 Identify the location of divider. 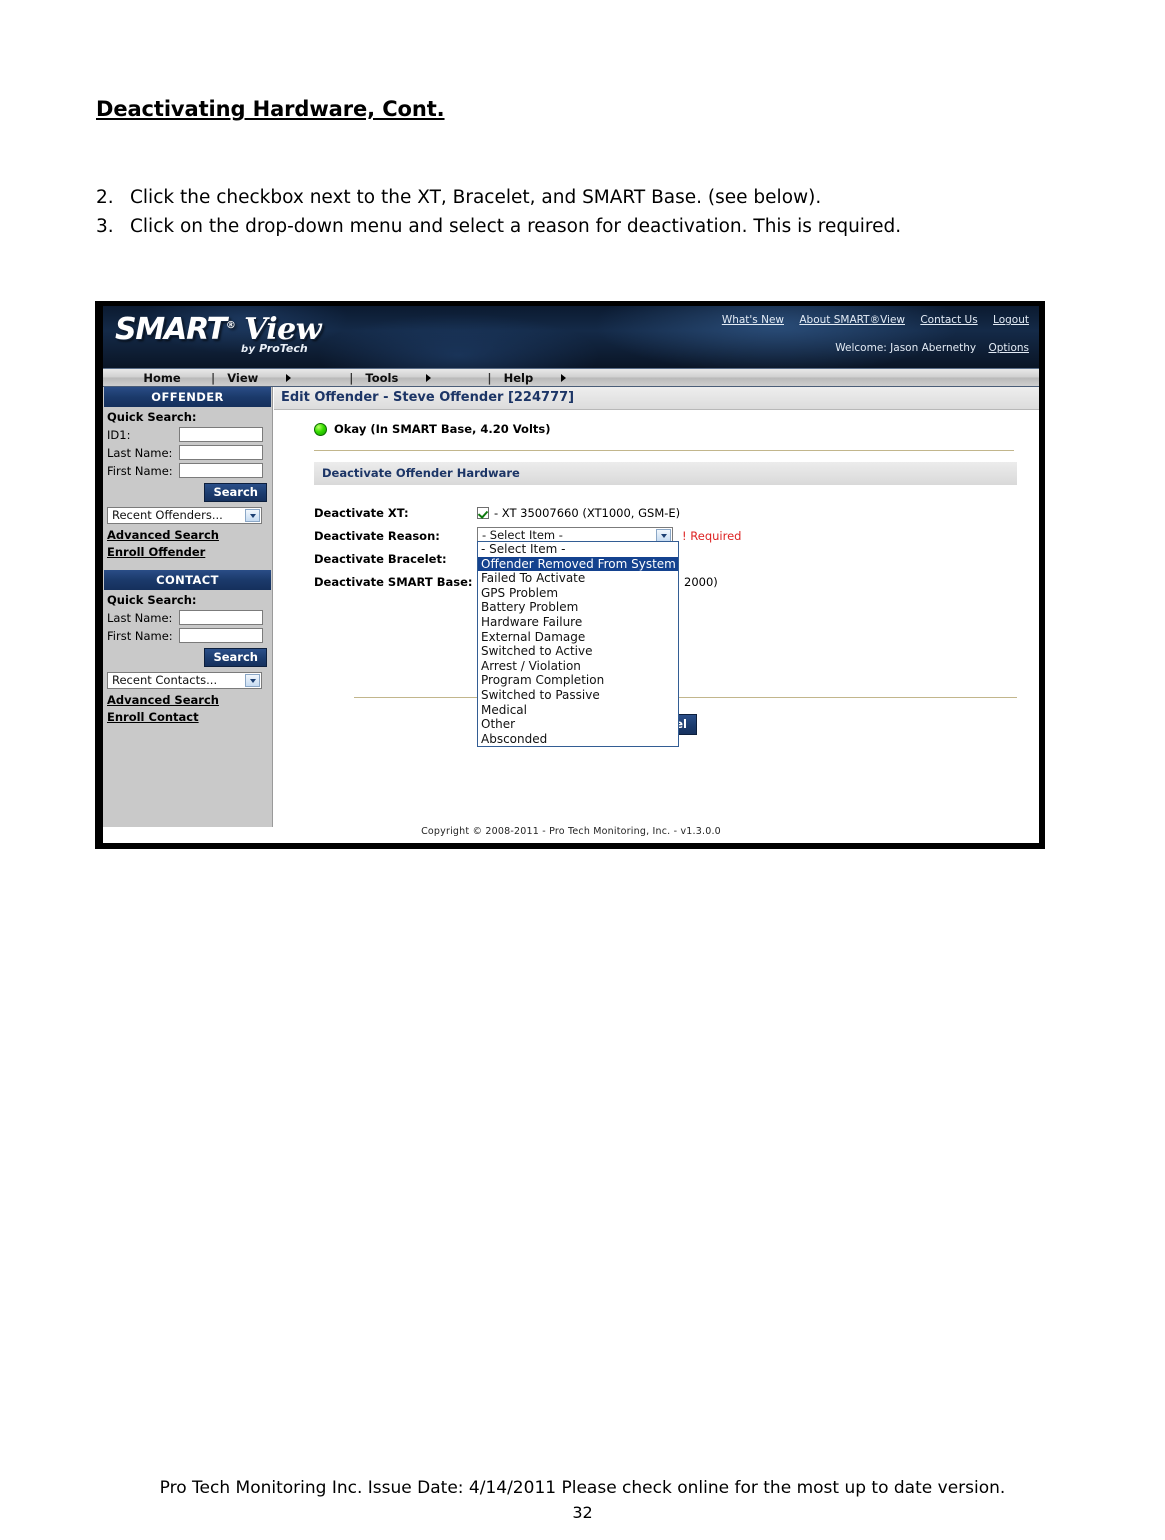
(685, 697).